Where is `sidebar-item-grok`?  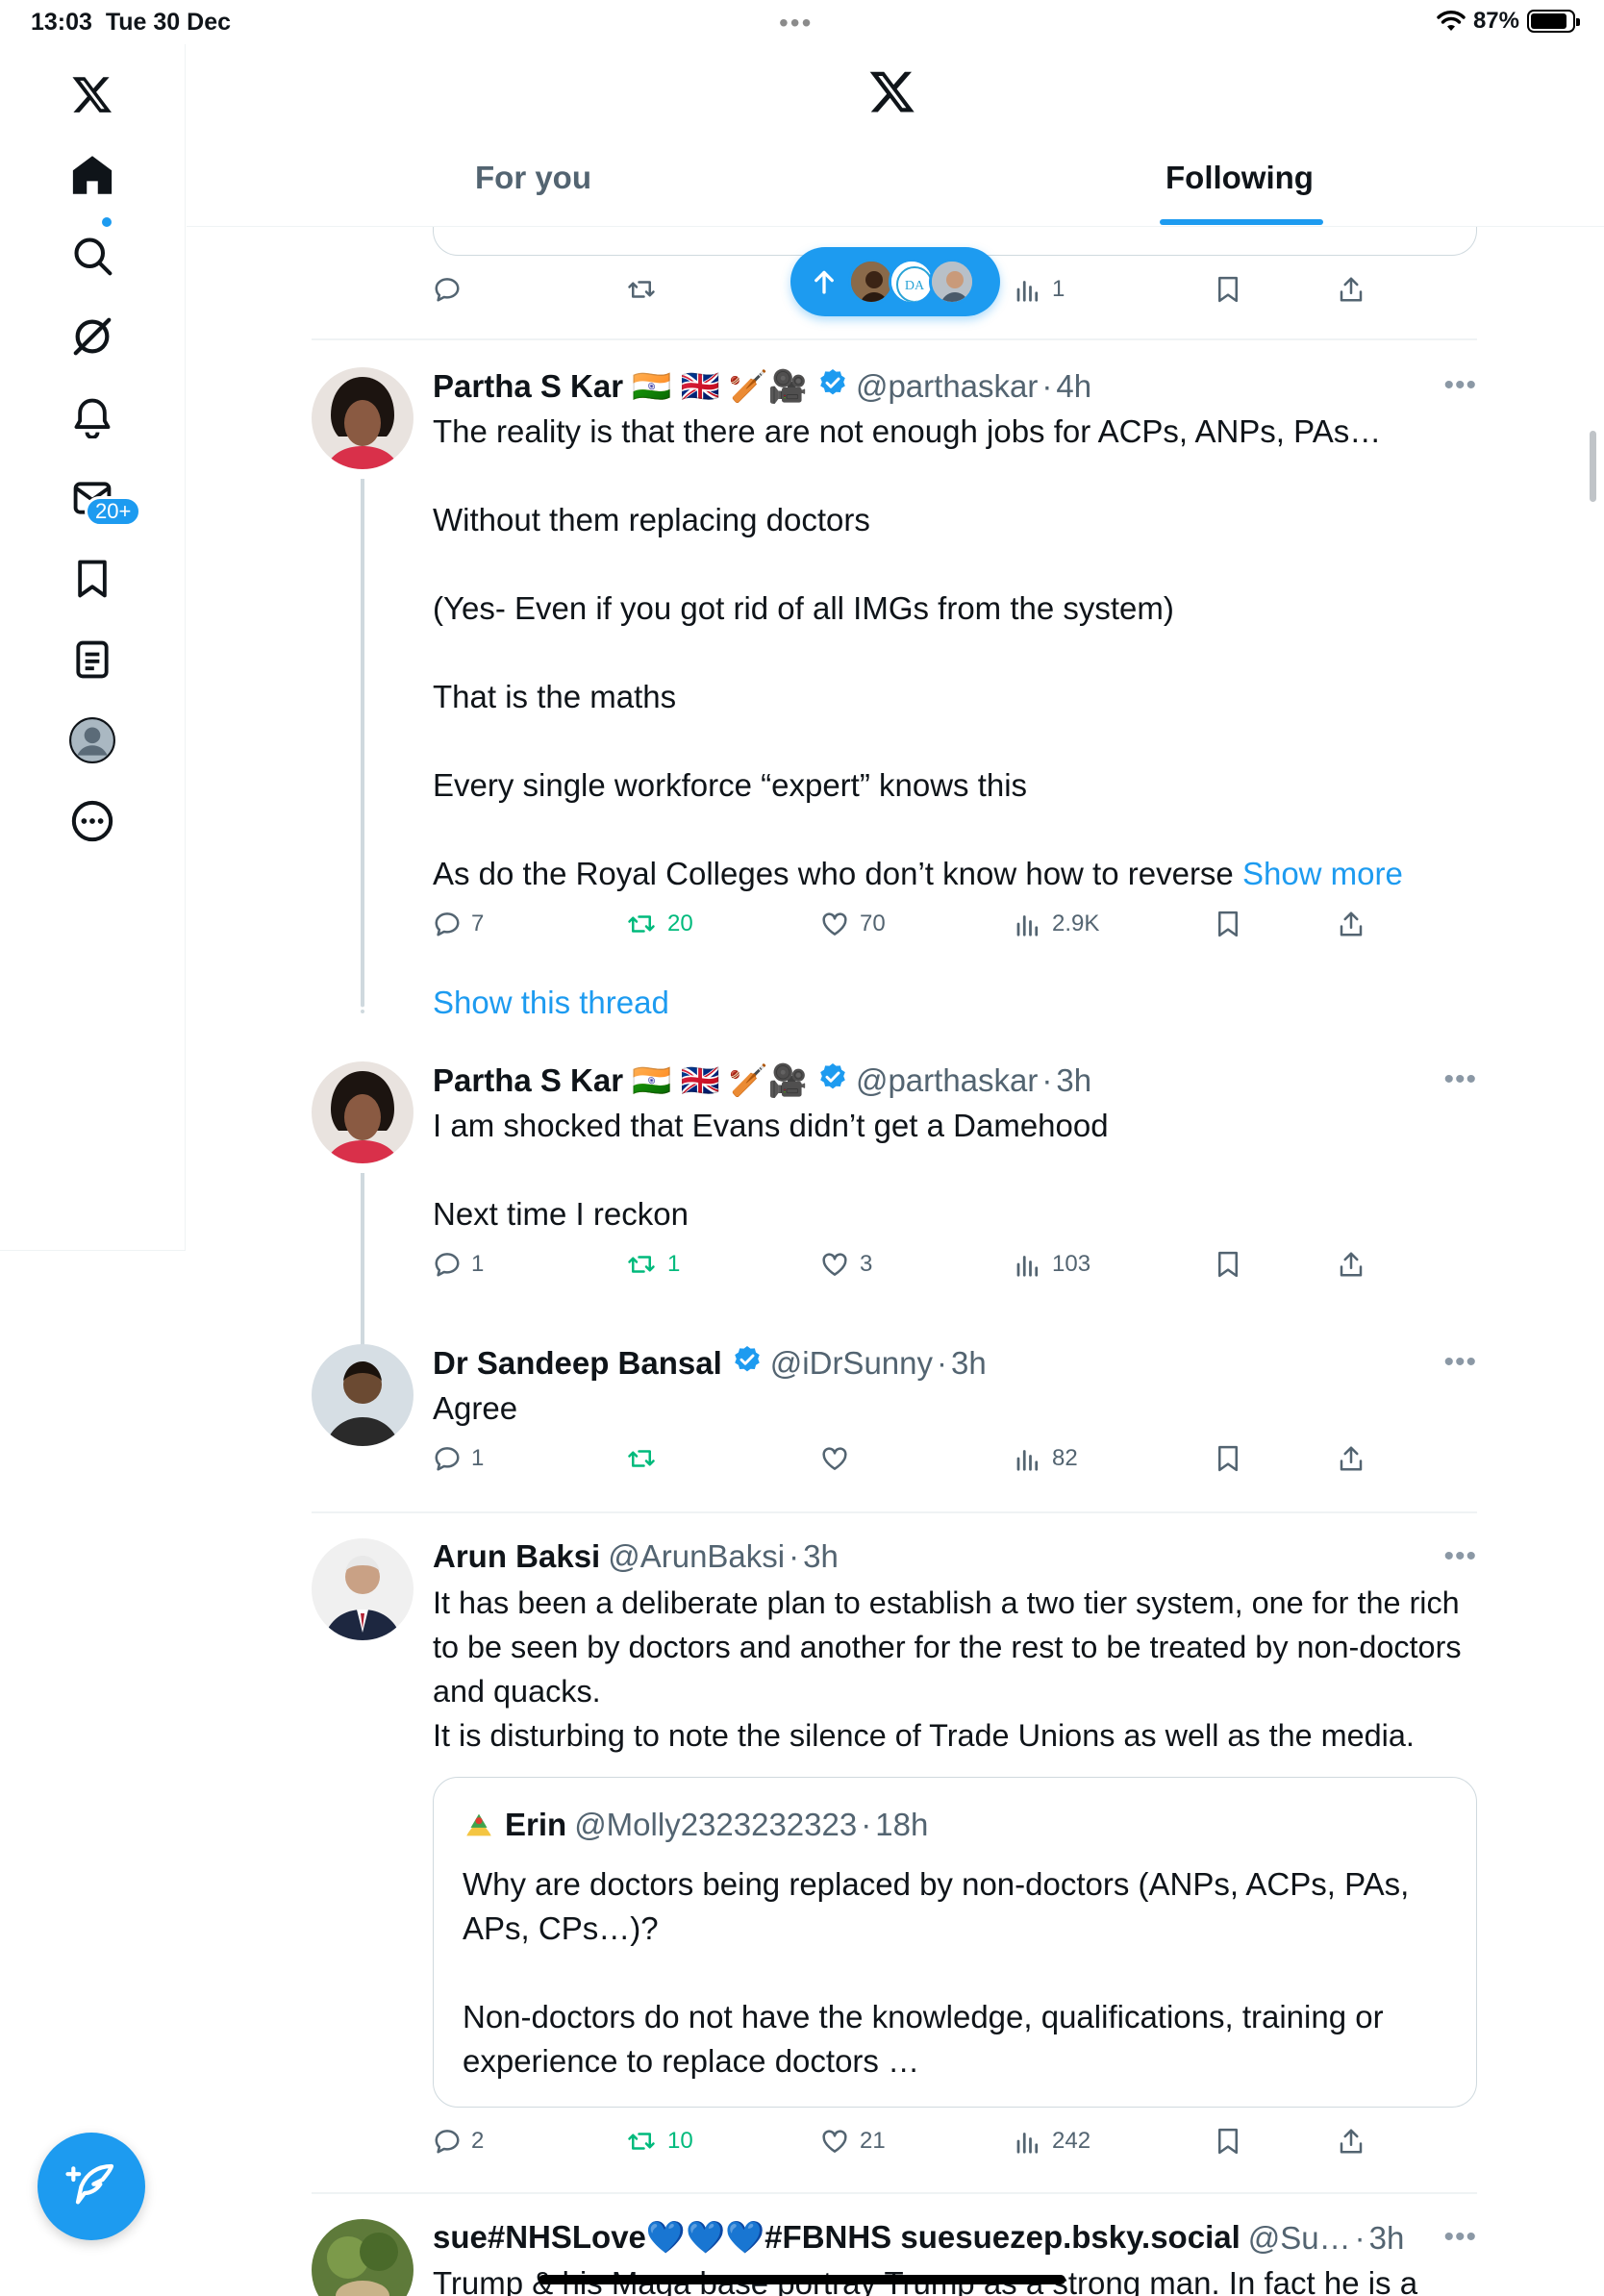 sidebar-item-grok is located at coordinates (92, 336).